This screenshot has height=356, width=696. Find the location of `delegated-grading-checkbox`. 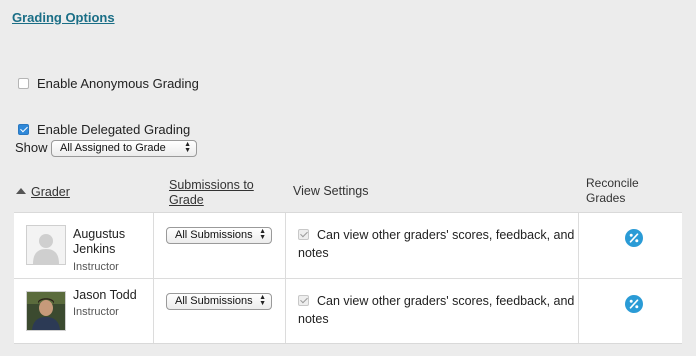

delegated-grading-checkbox is located at coordinates (23, 129).